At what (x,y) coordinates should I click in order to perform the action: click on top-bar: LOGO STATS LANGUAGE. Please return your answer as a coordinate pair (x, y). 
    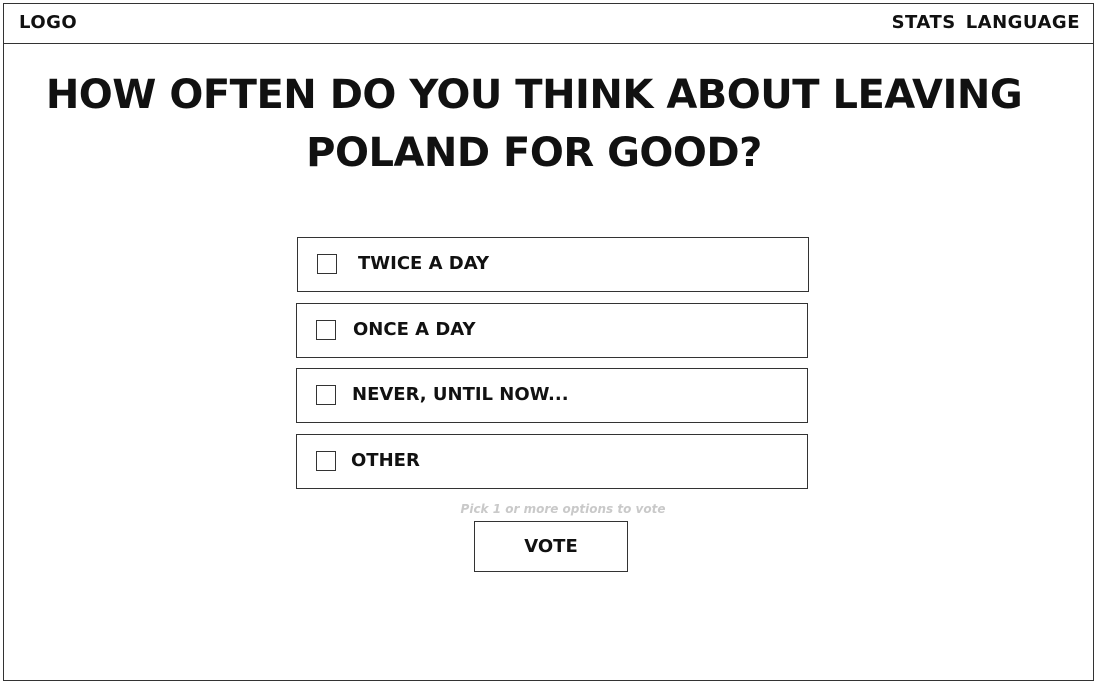
    Looking at the image, I should click on (548, 24).